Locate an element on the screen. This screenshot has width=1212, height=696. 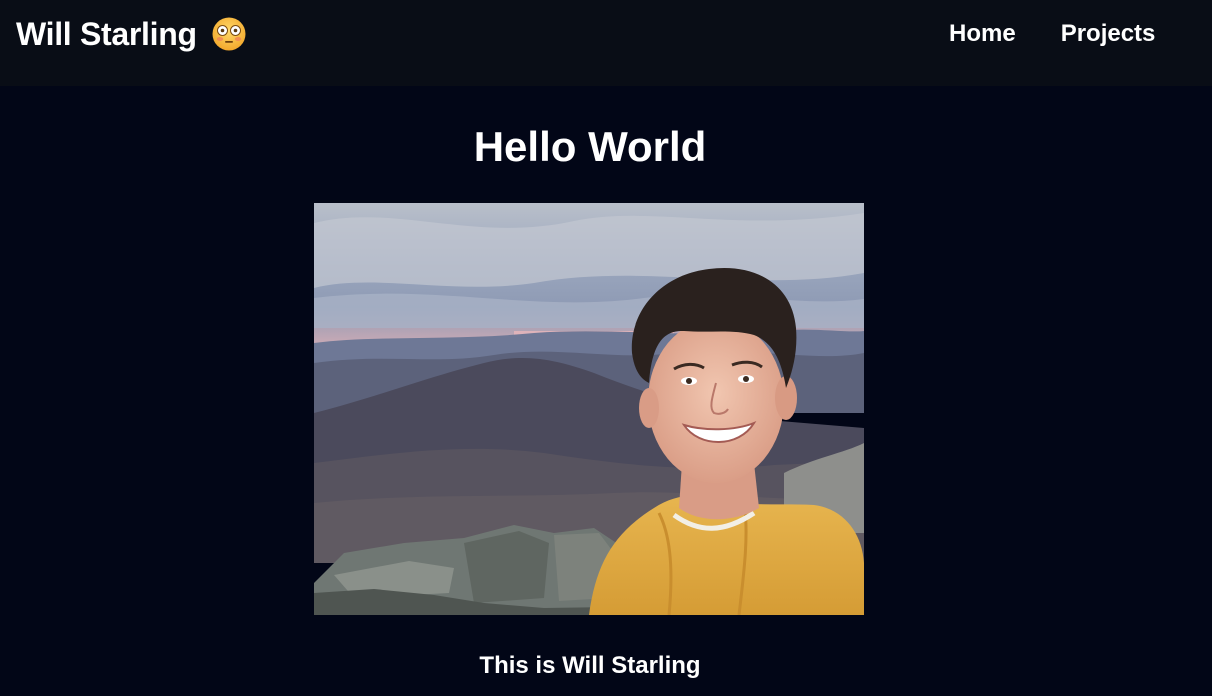
nav-link-projects: Projects is located at coordinates (1108, 34).